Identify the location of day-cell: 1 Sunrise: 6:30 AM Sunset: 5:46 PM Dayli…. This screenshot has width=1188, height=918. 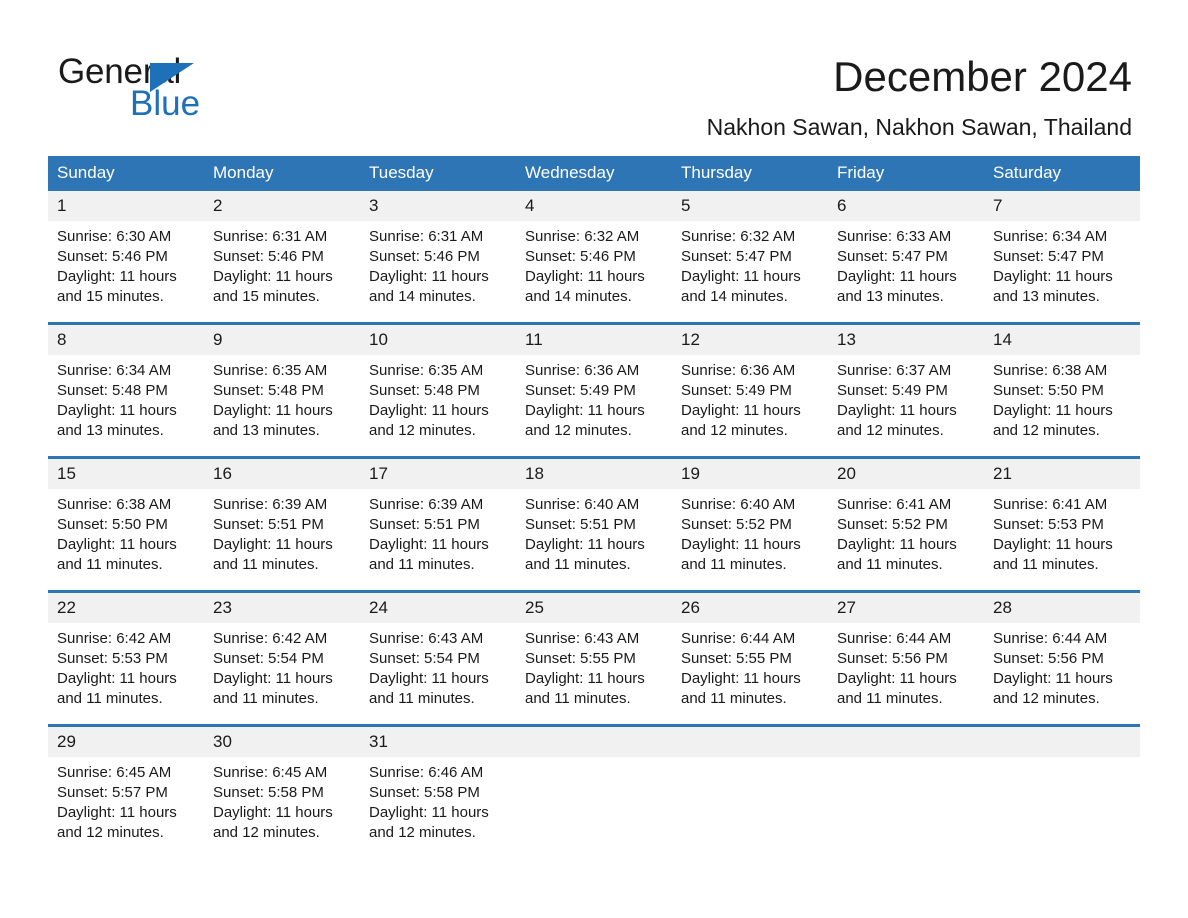
(126, 257).